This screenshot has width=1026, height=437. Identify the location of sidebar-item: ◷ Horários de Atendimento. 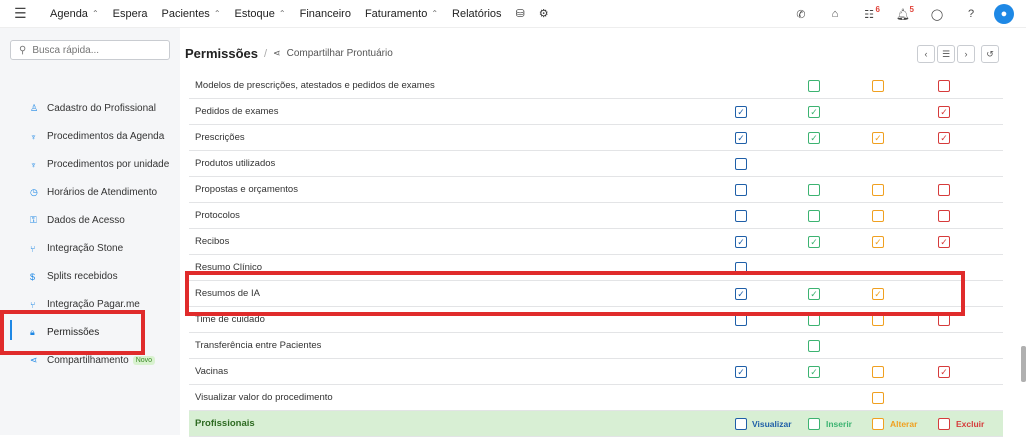
(93, 192).